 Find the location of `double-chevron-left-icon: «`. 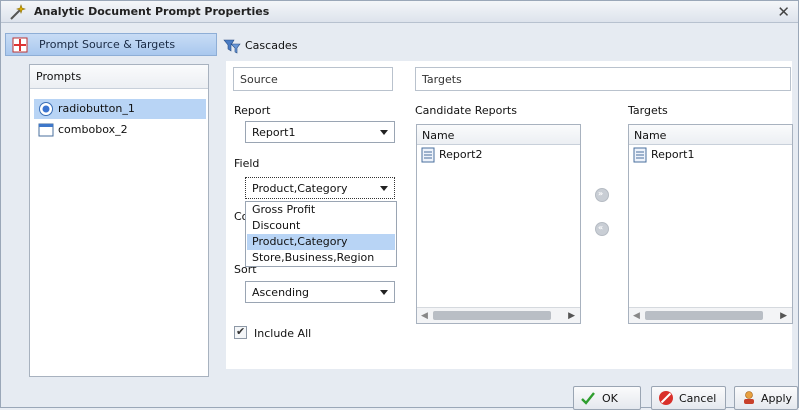

double-chevron-left-icon: « is located at coordinates (601, 227).